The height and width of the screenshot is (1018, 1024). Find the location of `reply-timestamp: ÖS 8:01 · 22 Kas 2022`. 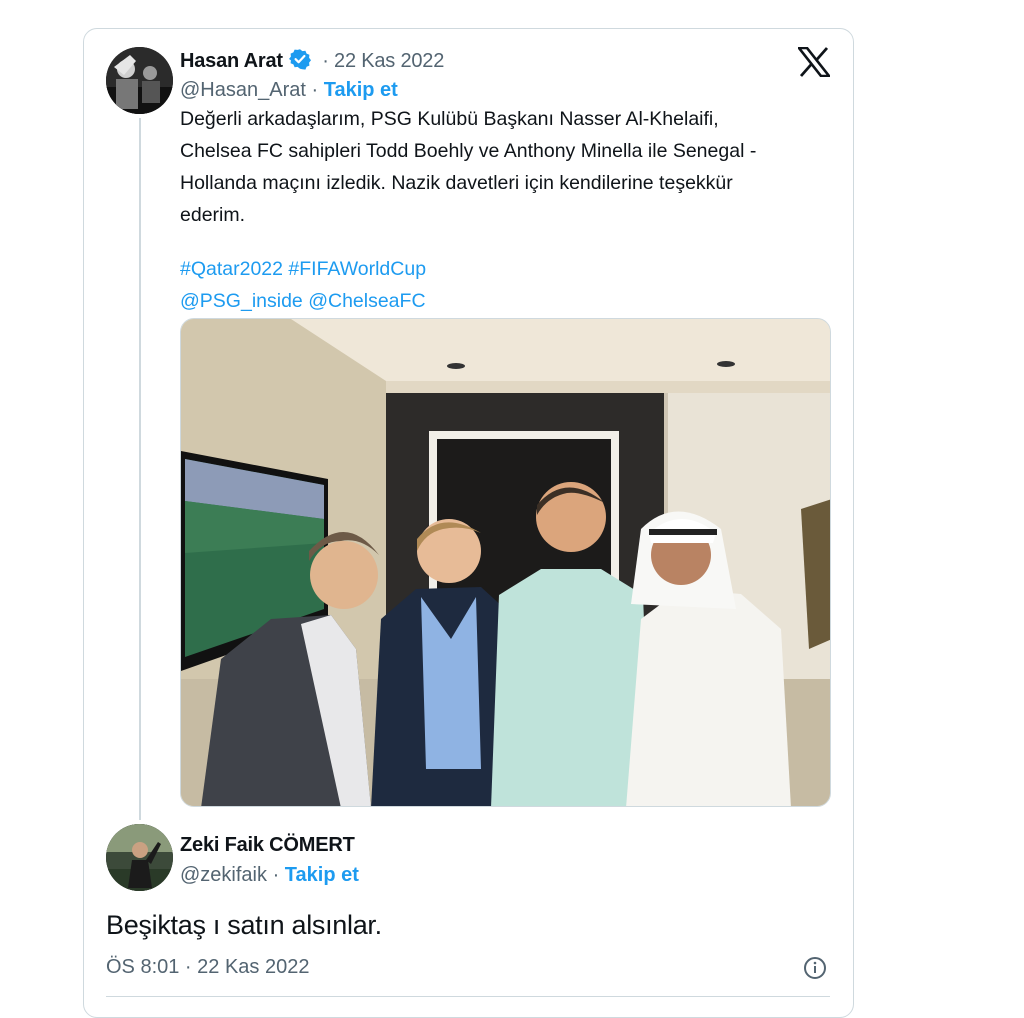

reply-timestamp: ÖS 8:01 · 22 Kas 2022 is located at coordinates (207, 967).